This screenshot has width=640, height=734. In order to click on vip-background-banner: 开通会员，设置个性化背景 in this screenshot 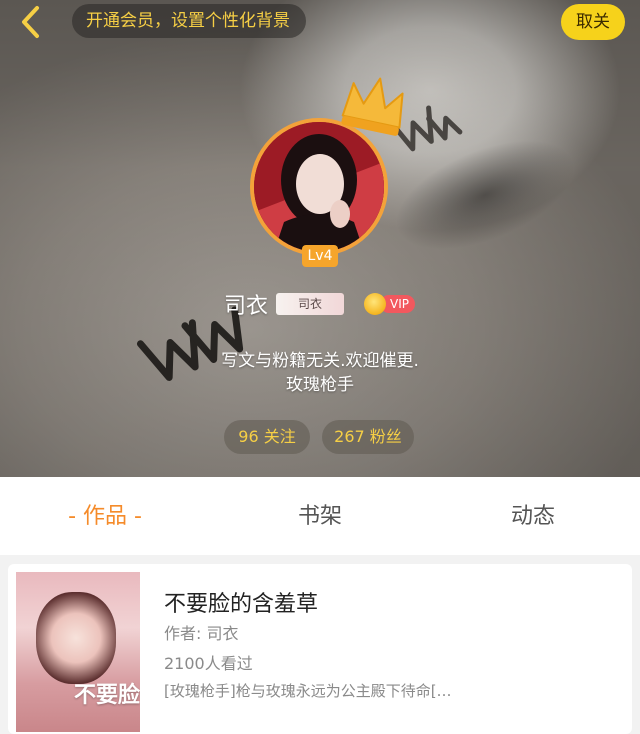, I will do `click(189, 21)`.